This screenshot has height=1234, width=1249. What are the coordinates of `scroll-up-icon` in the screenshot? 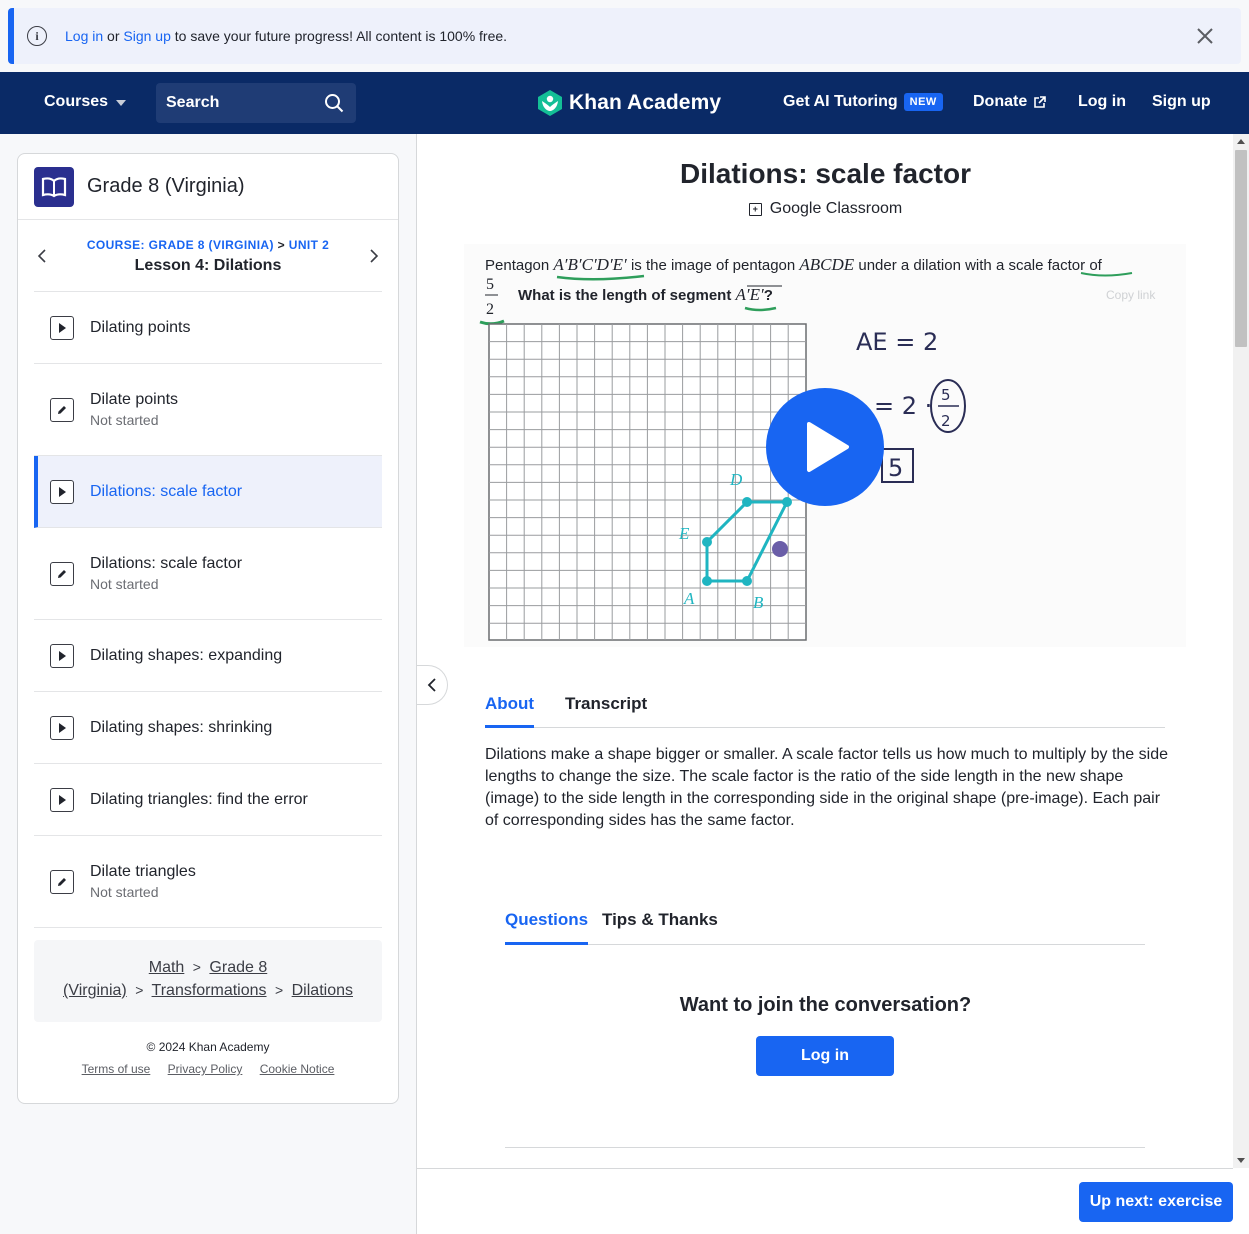 It's located at (1241, 141).